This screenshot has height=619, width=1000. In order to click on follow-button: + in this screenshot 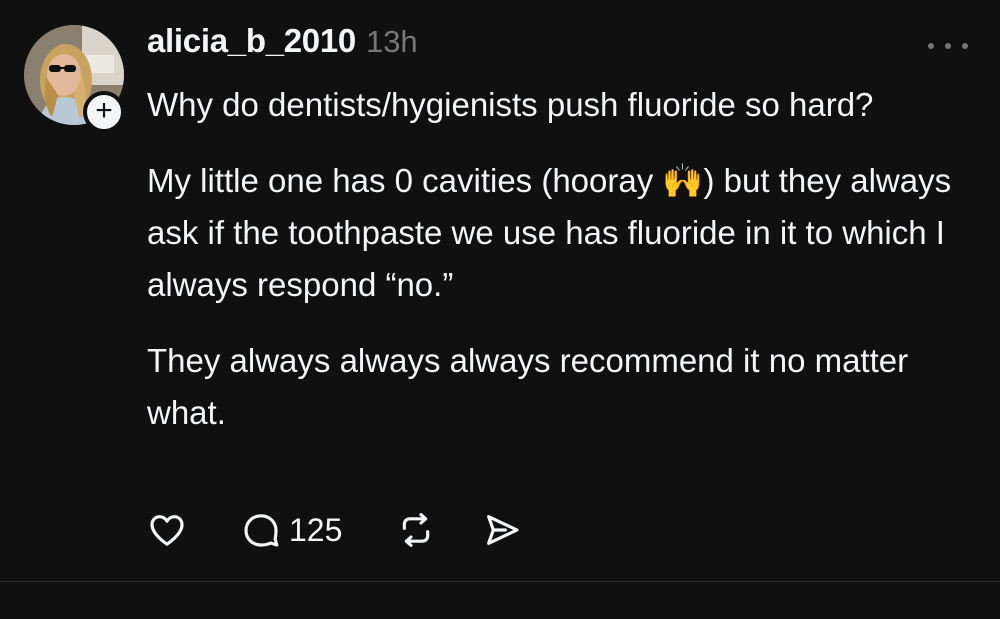, I will do `click(104, 112)`.